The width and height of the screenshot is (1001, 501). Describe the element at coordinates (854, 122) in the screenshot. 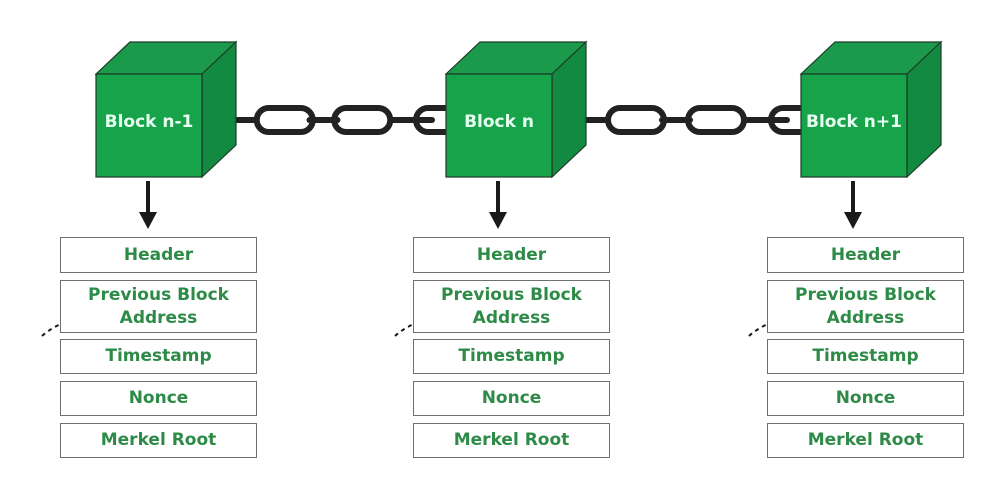

I see `block-label-n-plus-1: Block n+1` at that location.